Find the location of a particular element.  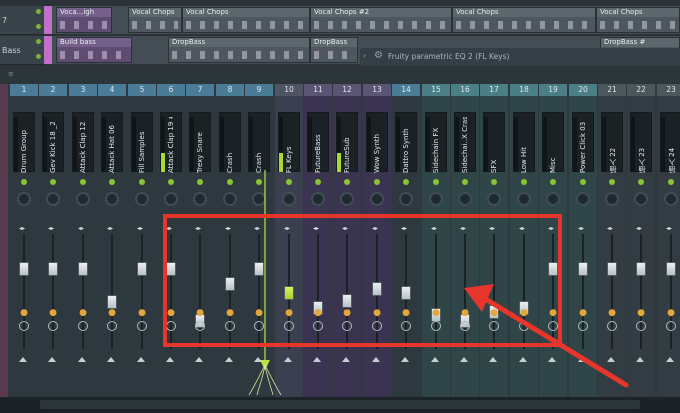

strip-number: 19 is located at coordinates (553, 90).